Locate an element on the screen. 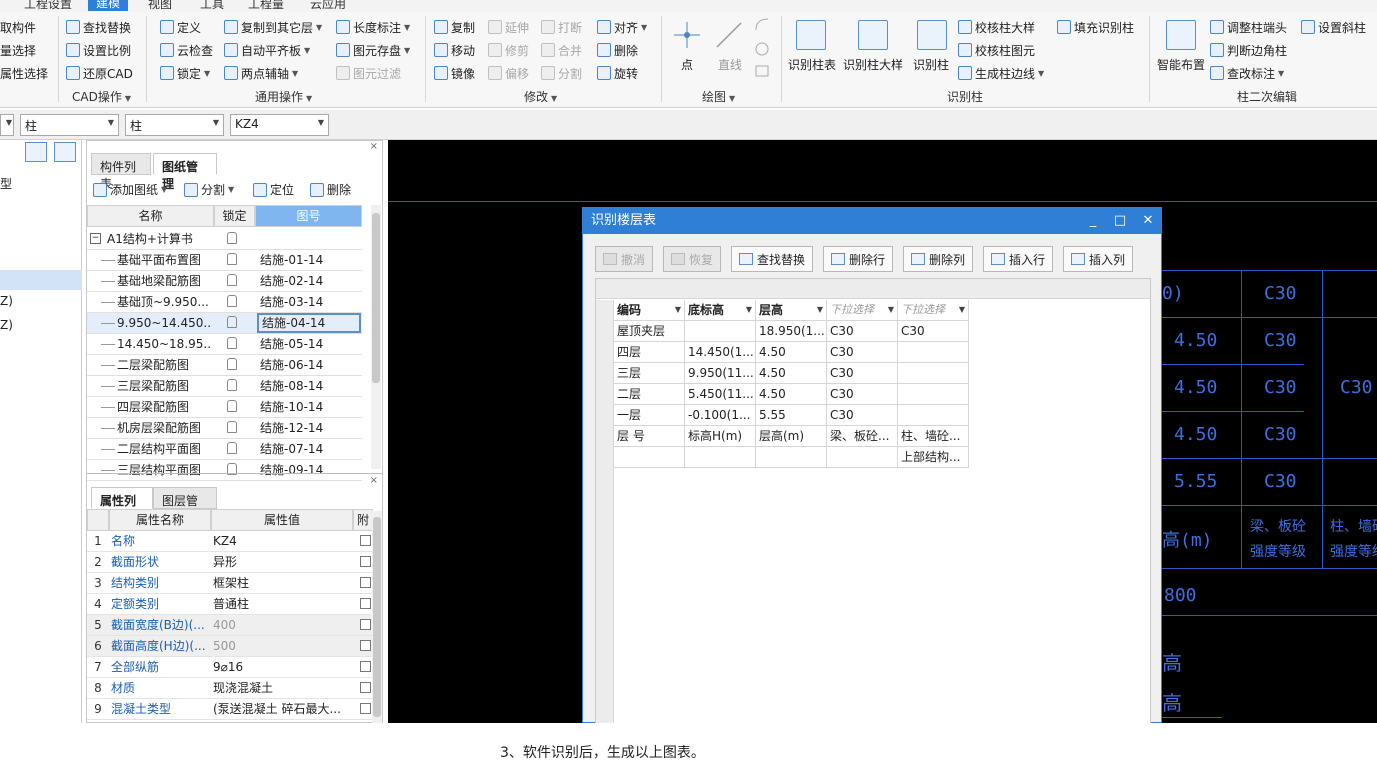 Image resolution: width=1377 pixels, height=778 pixels. tab-property-list: 属性列表 is located at coordinates (122, 506).